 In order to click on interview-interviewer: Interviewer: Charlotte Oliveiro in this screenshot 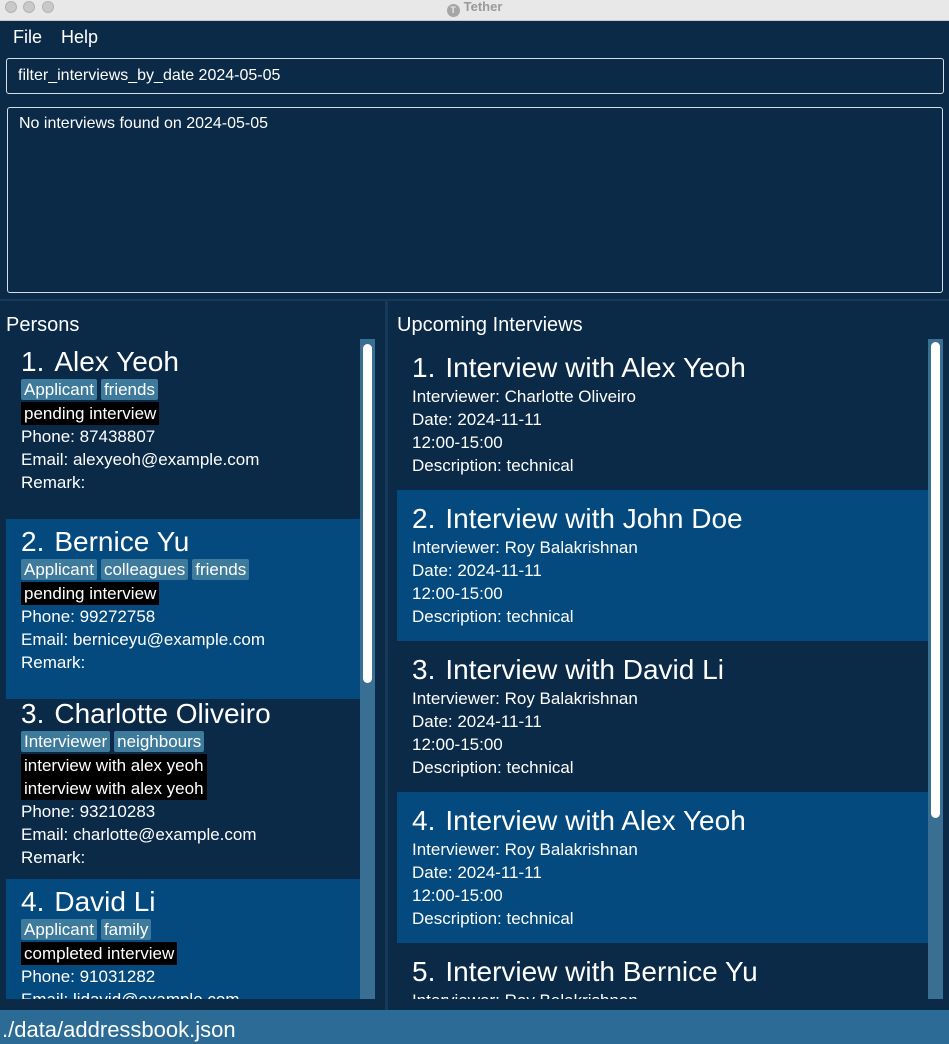, I will do `click(524, 396)`.